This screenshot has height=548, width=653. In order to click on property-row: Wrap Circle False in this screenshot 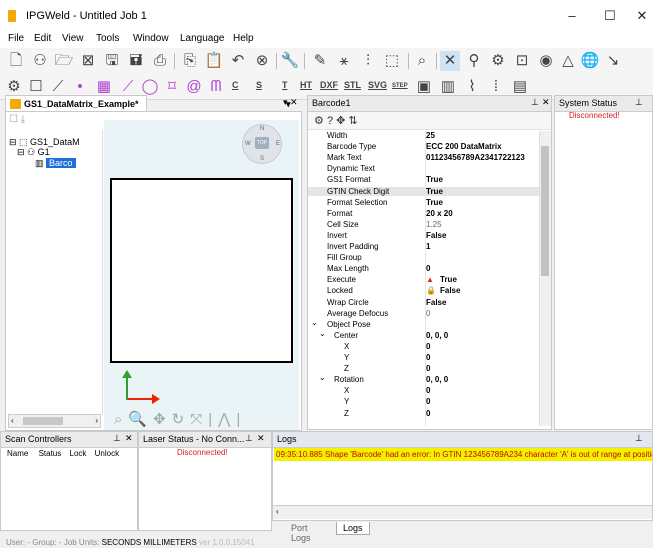, I will do `click(424, 303)`.